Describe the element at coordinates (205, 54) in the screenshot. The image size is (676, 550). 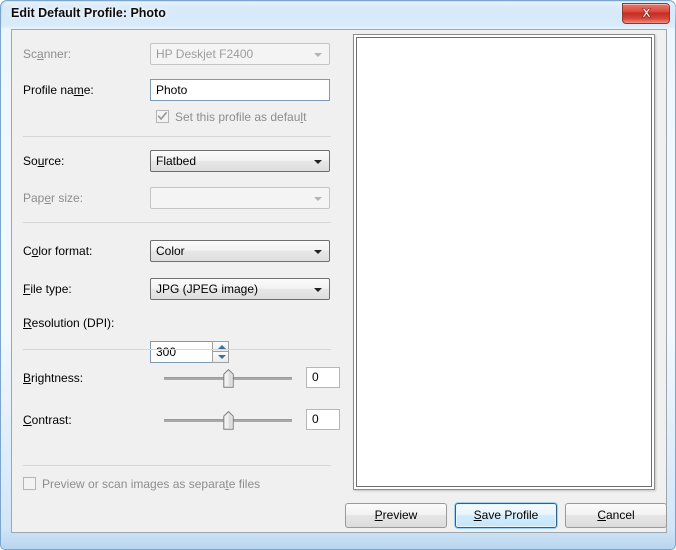
I see `scanner-value: HP Deskjet F2400` at that location.